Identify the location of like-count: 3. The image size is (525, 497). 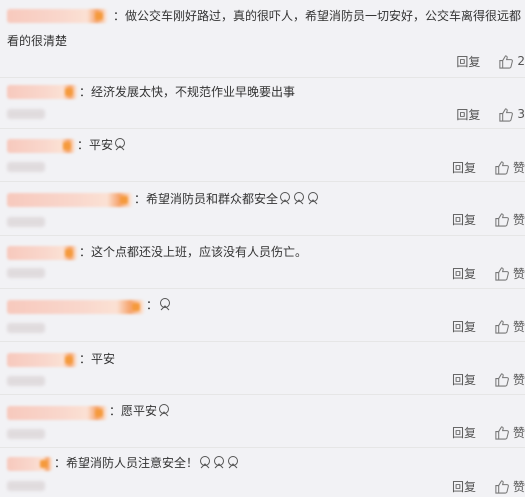
(521, 114).